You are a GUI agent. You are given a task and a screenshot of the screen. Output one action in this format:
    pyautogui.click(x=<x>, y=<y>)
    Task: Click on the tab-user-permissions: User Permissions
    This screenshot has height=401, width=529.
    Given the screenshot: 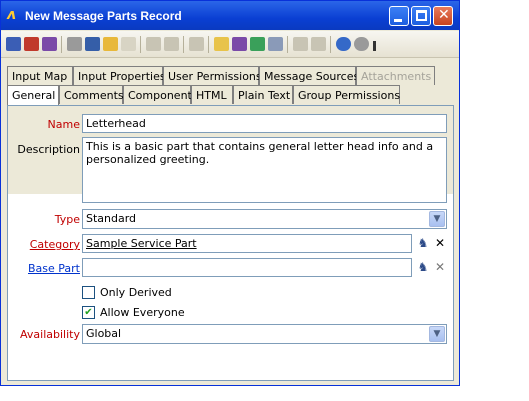 What is the action you would take?
    pyautogui.click(x=212, y=75)
    